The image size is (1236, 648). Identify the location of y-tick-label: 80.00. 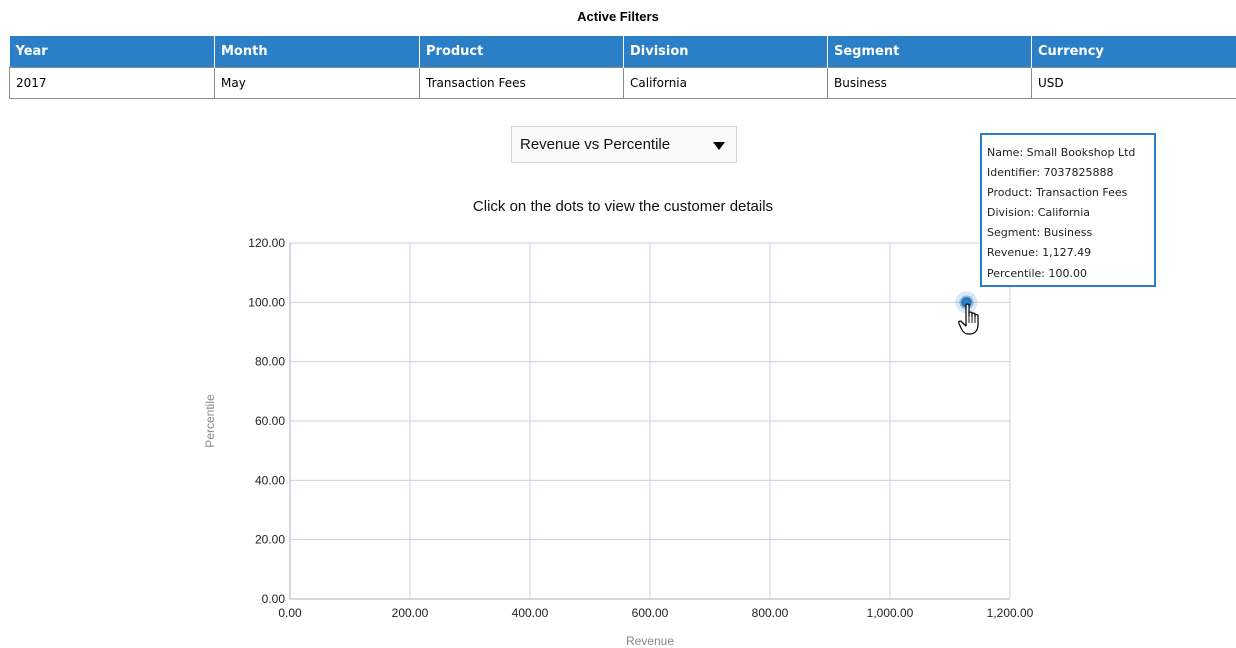
(270, 362).